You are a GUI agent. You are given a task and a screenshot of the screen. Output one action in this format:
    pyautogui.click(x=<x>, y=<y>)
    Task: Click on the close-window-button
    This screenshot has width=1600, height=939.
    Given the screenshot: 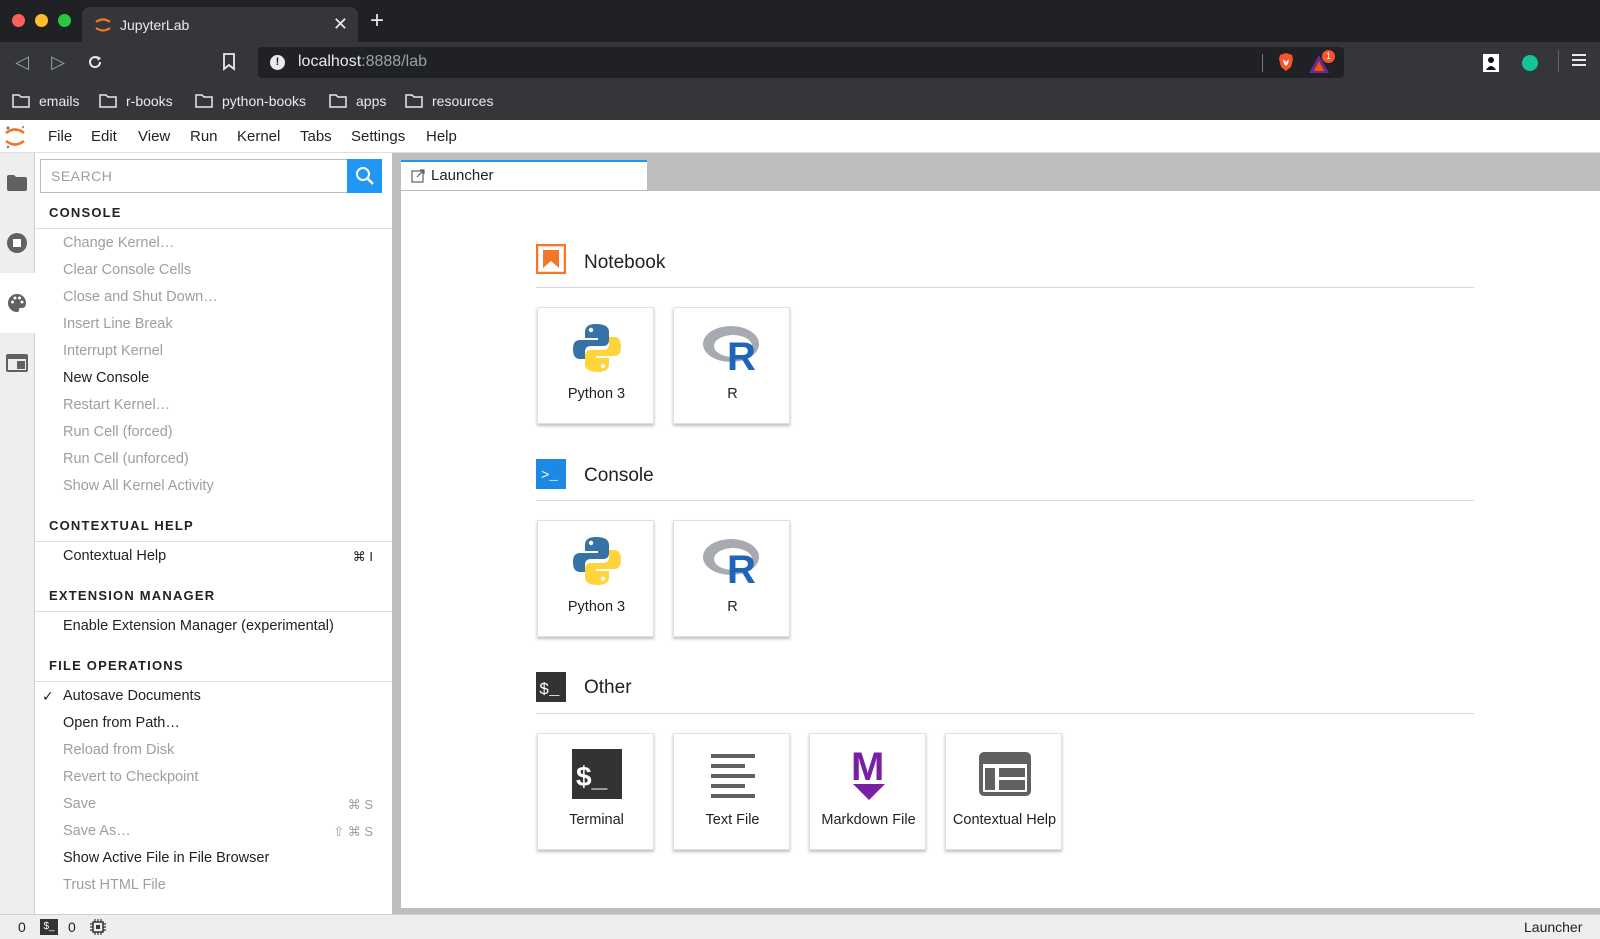 What is the action you would take?
    pyautogui.click(x=18, y=20)
    